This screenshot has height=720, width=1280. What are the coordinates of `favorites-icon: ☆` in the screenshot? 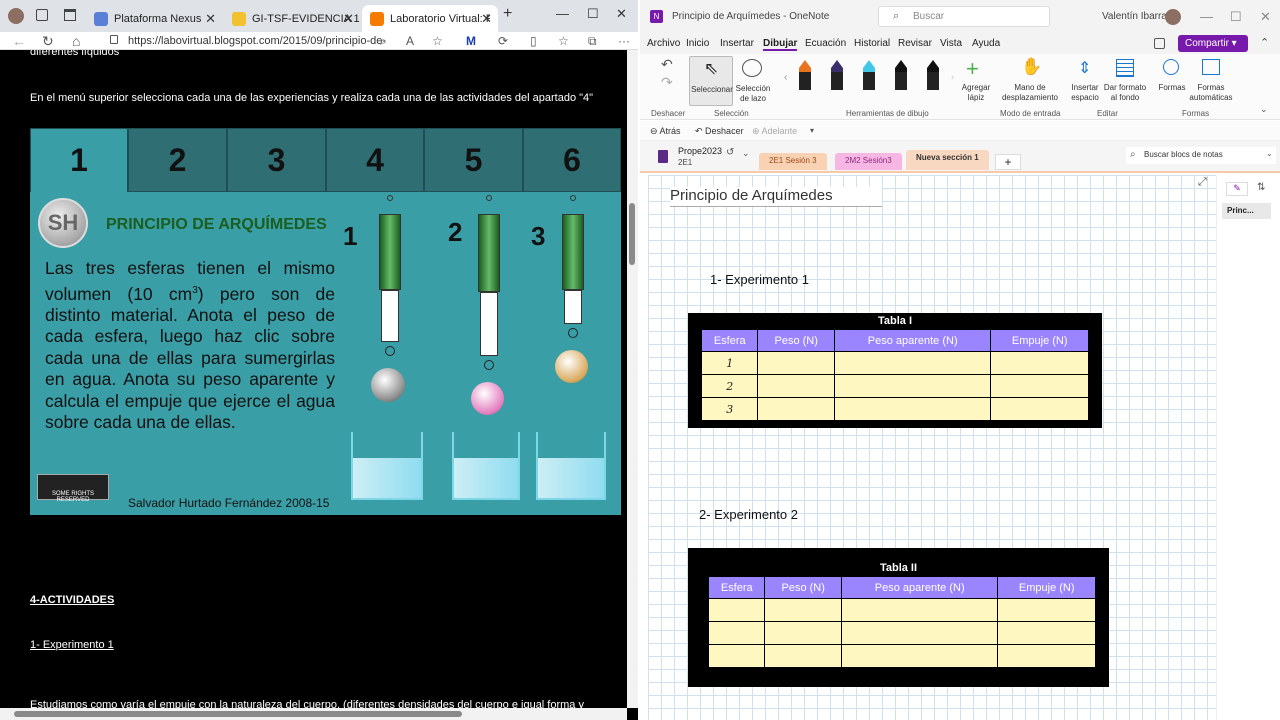 It's located at (563, 41).